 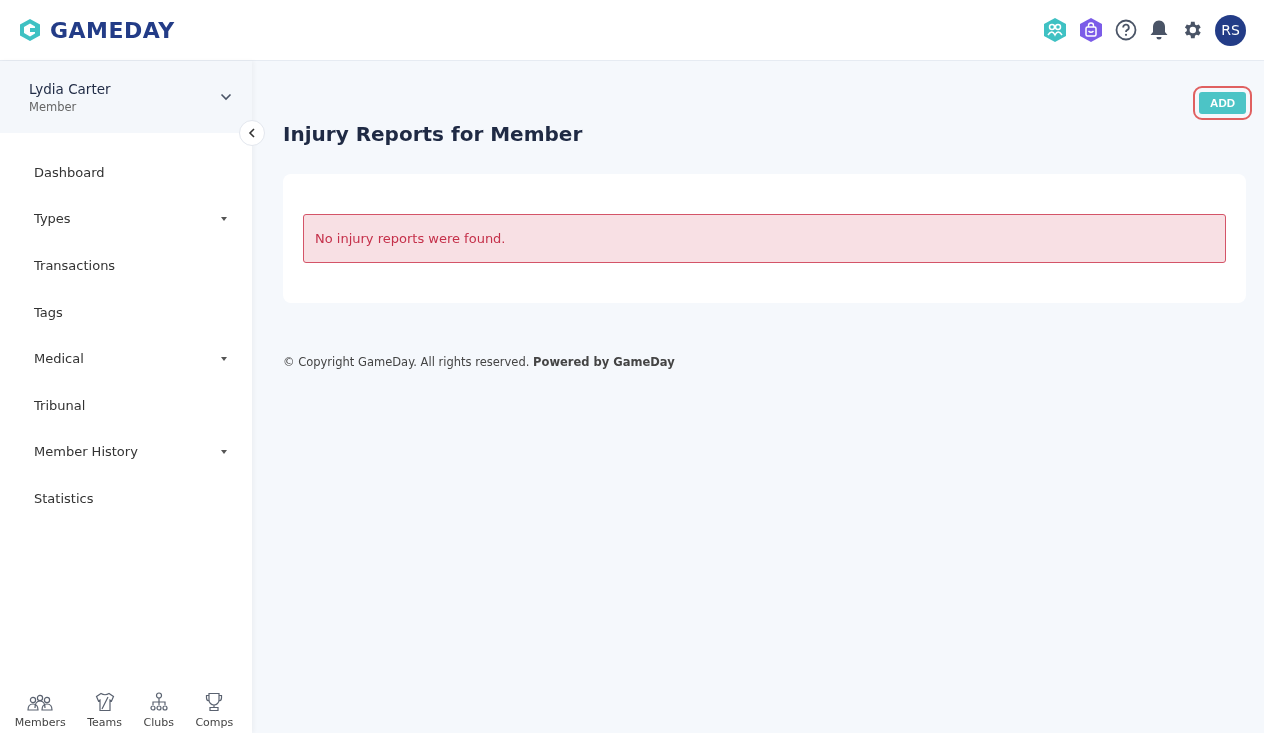 What do you see at coordinates (70, 88) in the screenshot?
I see `user-name: Lydia Carter` at bounding box center [70, 88].